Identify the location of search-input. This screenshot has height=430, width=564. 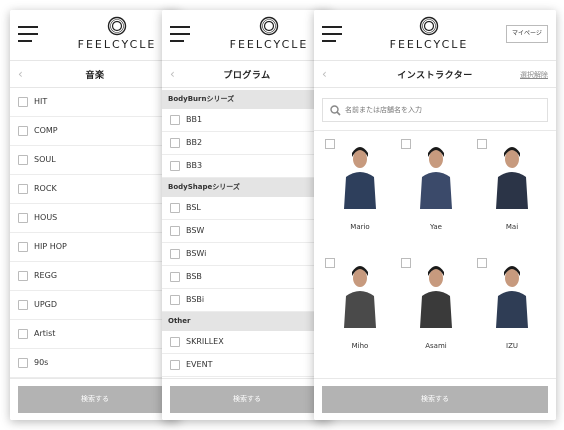
(440, 110).